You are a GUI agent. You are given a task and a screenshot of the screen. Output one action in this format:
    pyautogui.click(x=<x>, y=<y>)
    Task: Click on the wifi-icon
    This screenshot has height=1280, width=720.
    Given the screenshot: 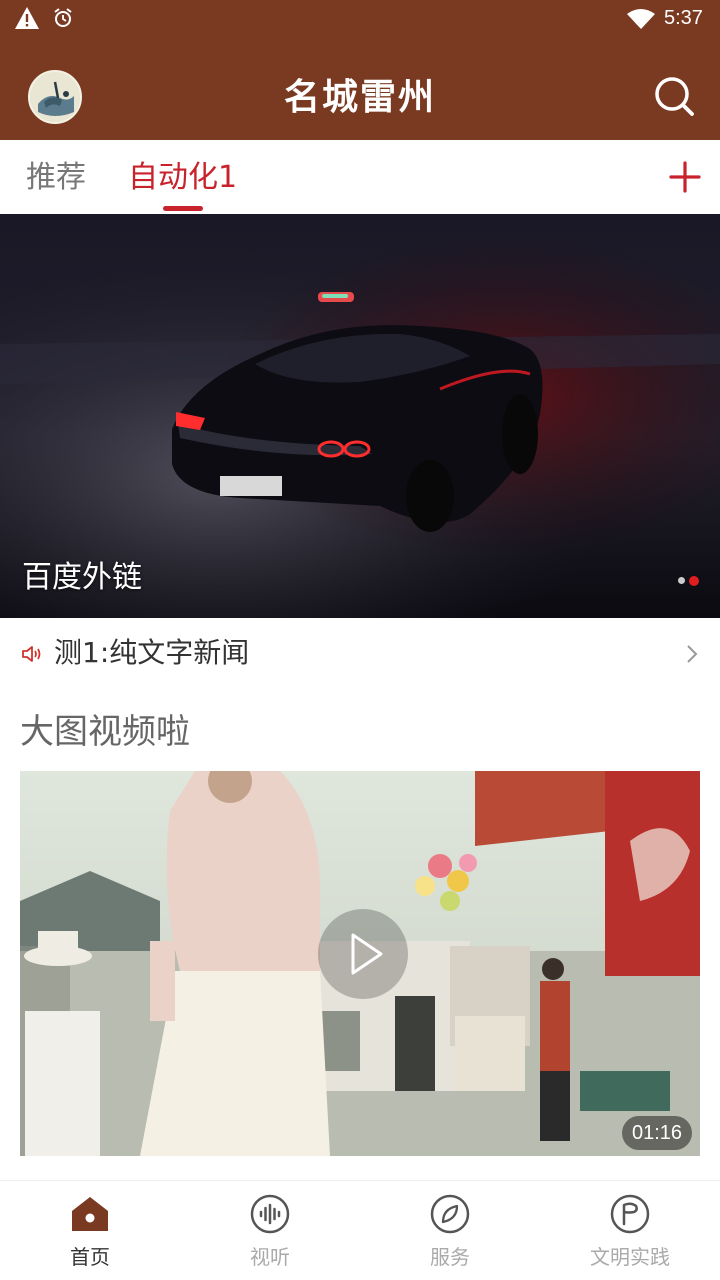 What is the action you would take?
    pyautogui.click(x=641, y=19)
    